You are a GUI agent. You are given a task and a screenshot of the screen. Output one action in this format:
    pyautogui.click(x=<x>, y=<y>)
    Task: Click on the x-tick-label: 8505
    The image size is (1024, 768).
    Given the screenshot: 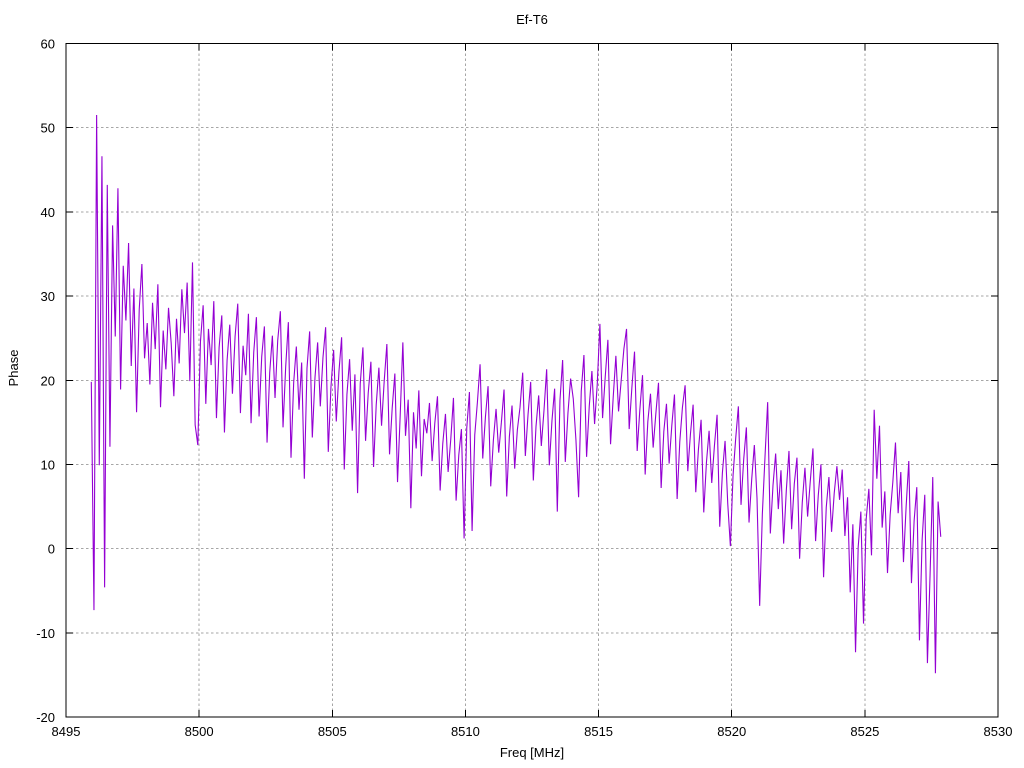 What is the action you would take?
    pyautogui.click(x=332, y=731)
    